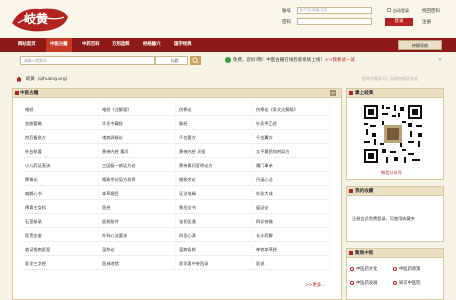  What do you see at coordinates (214, 123) in the screenshot?
I see `classic-book-link: 脉经` at bounding box center [214, 123].